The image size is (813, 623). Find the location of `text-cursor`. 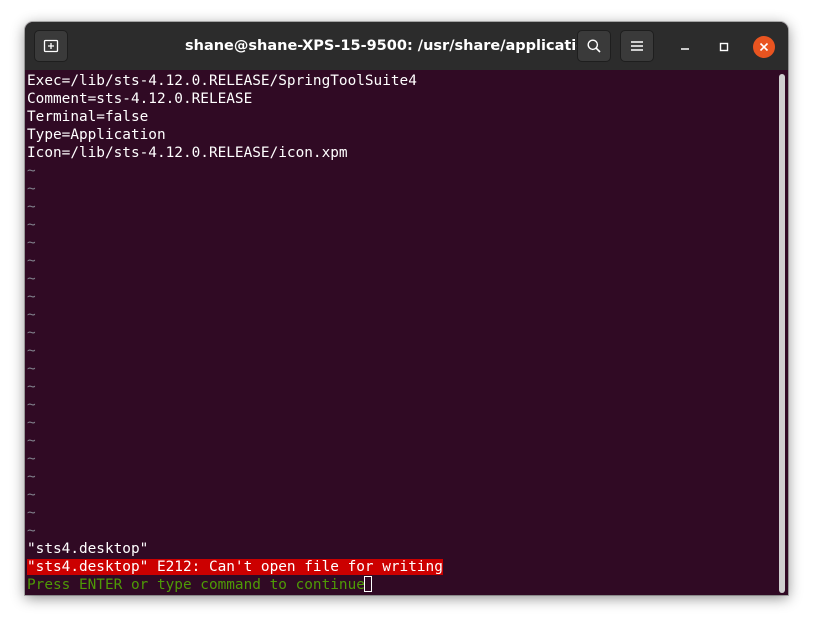

text-cursor is located at coordinates (367, 584).